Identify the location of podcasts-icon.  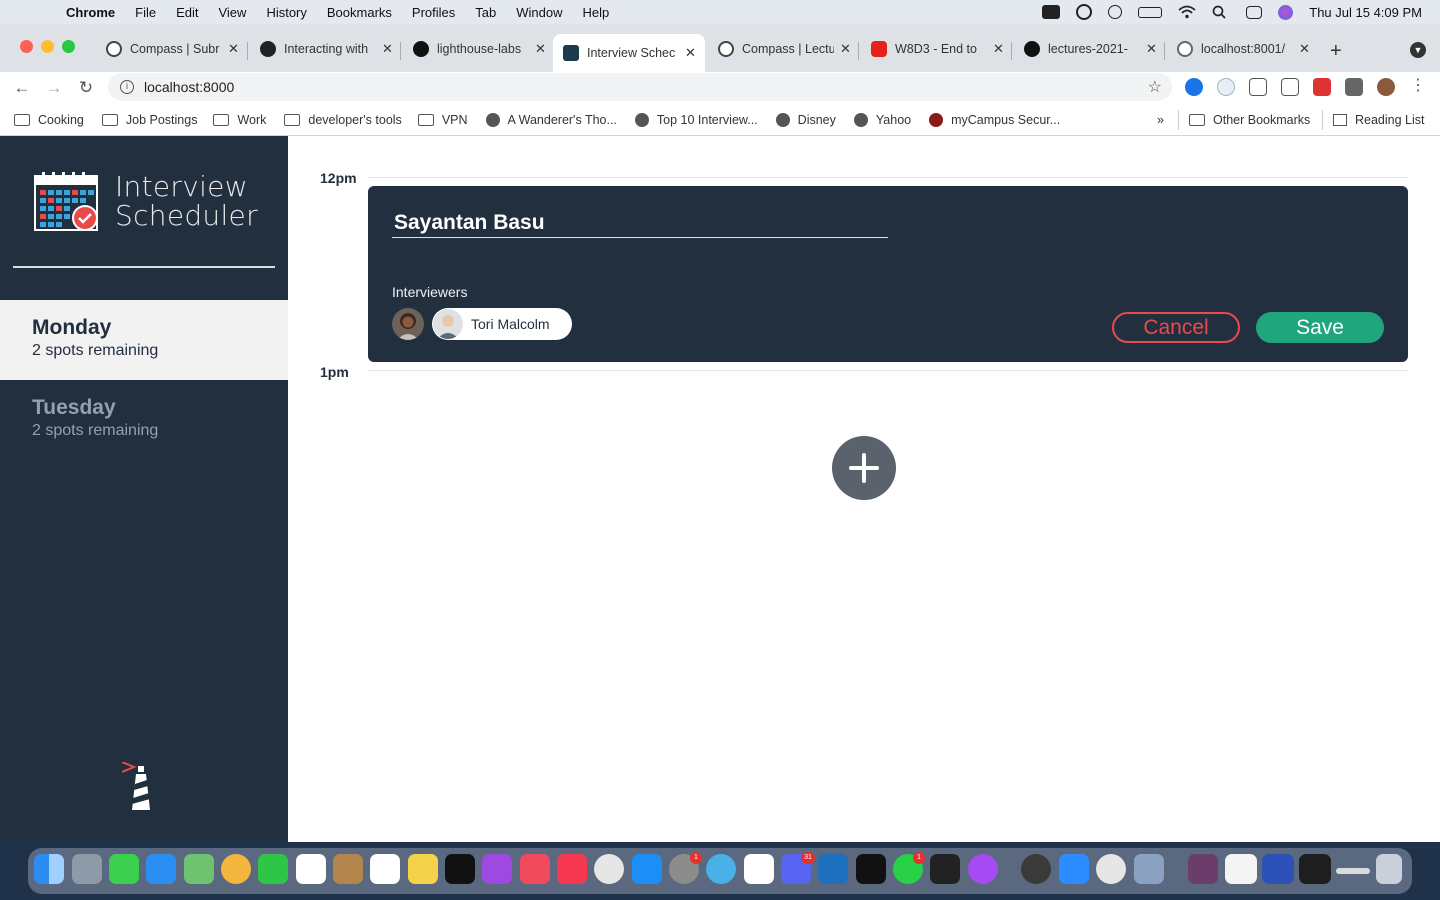
(497, 869).